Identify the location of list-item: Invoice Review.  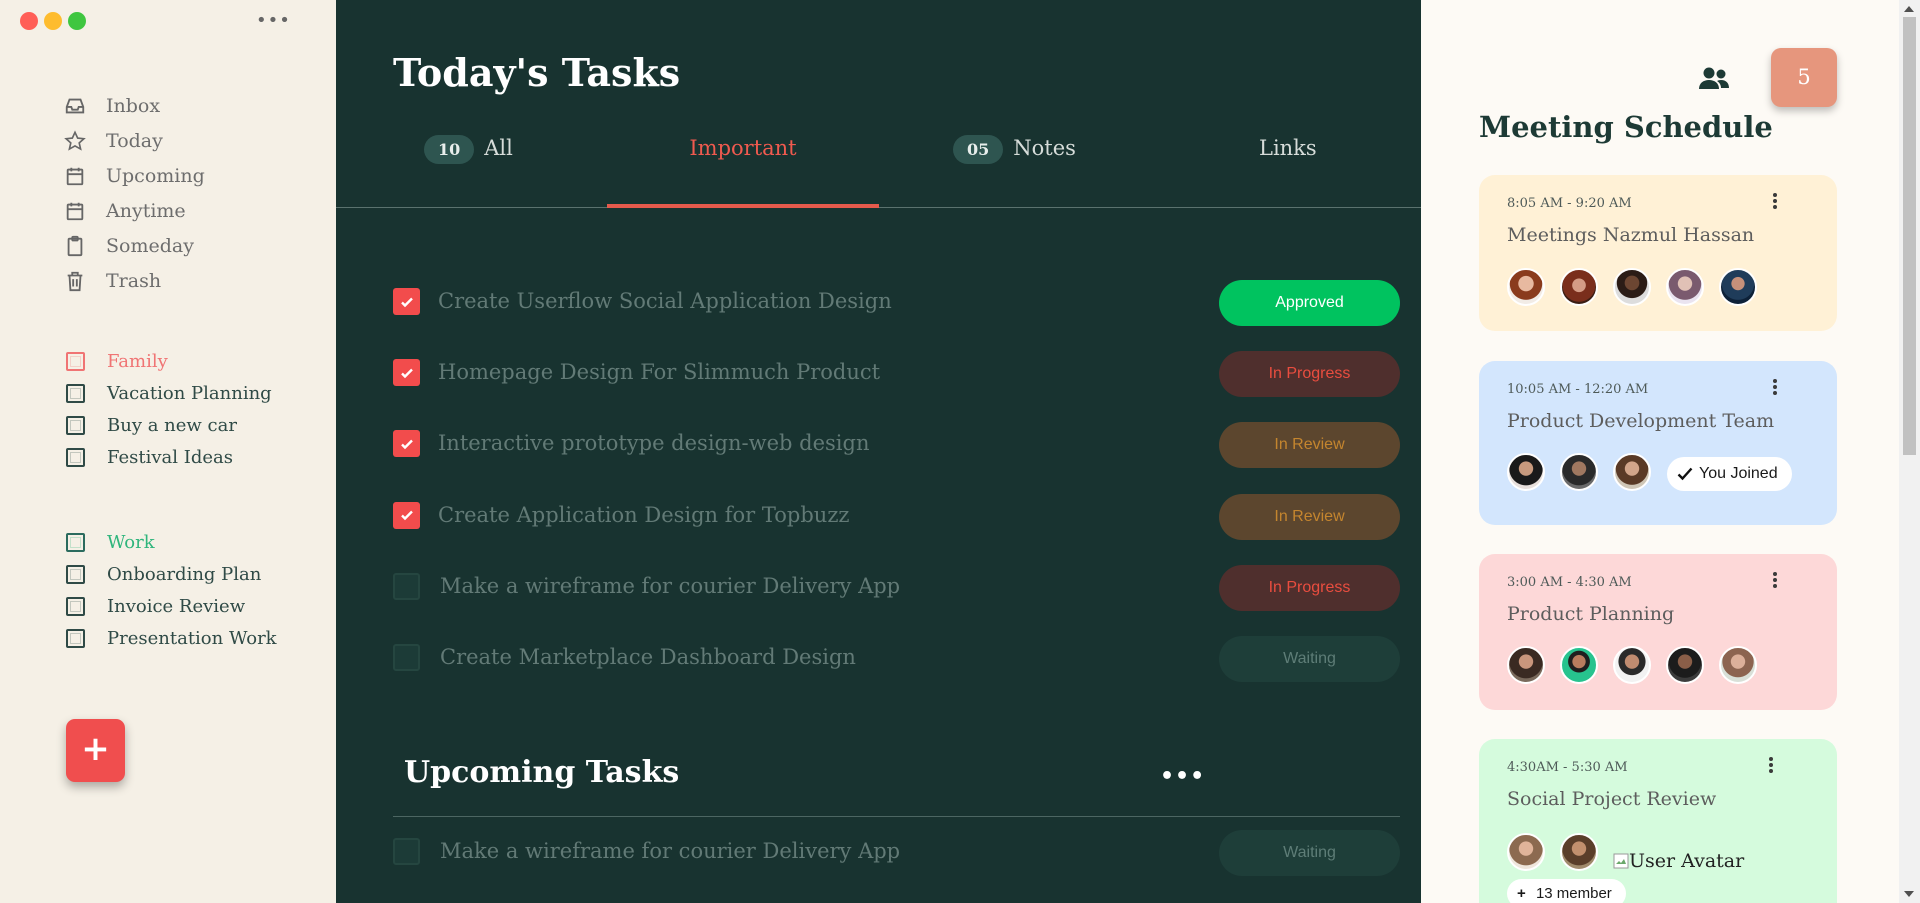
(171, 606).